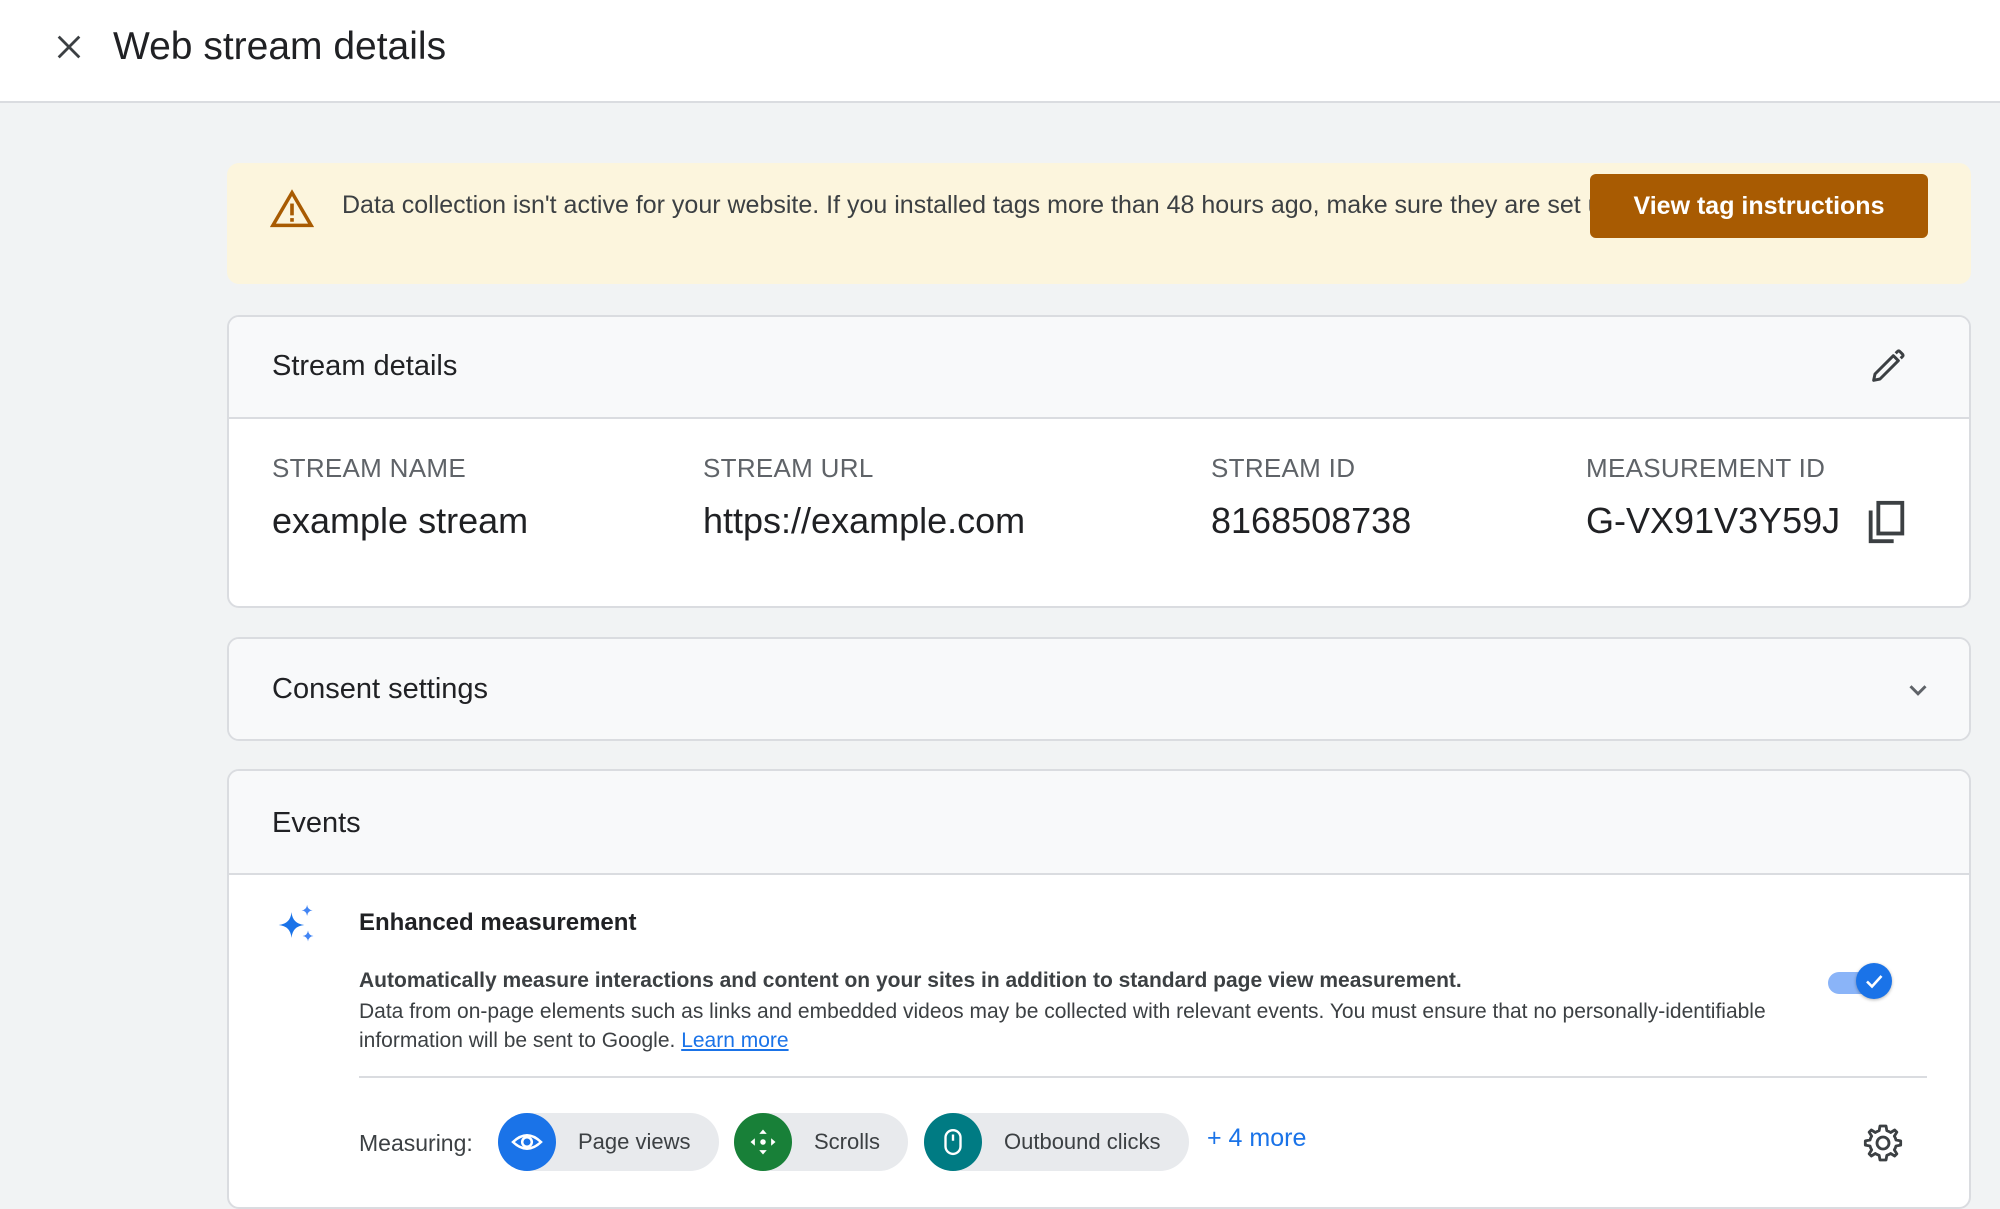 This screenshot has width=2000, height=1209. I want to click on warning-icon, so click(292, 208).